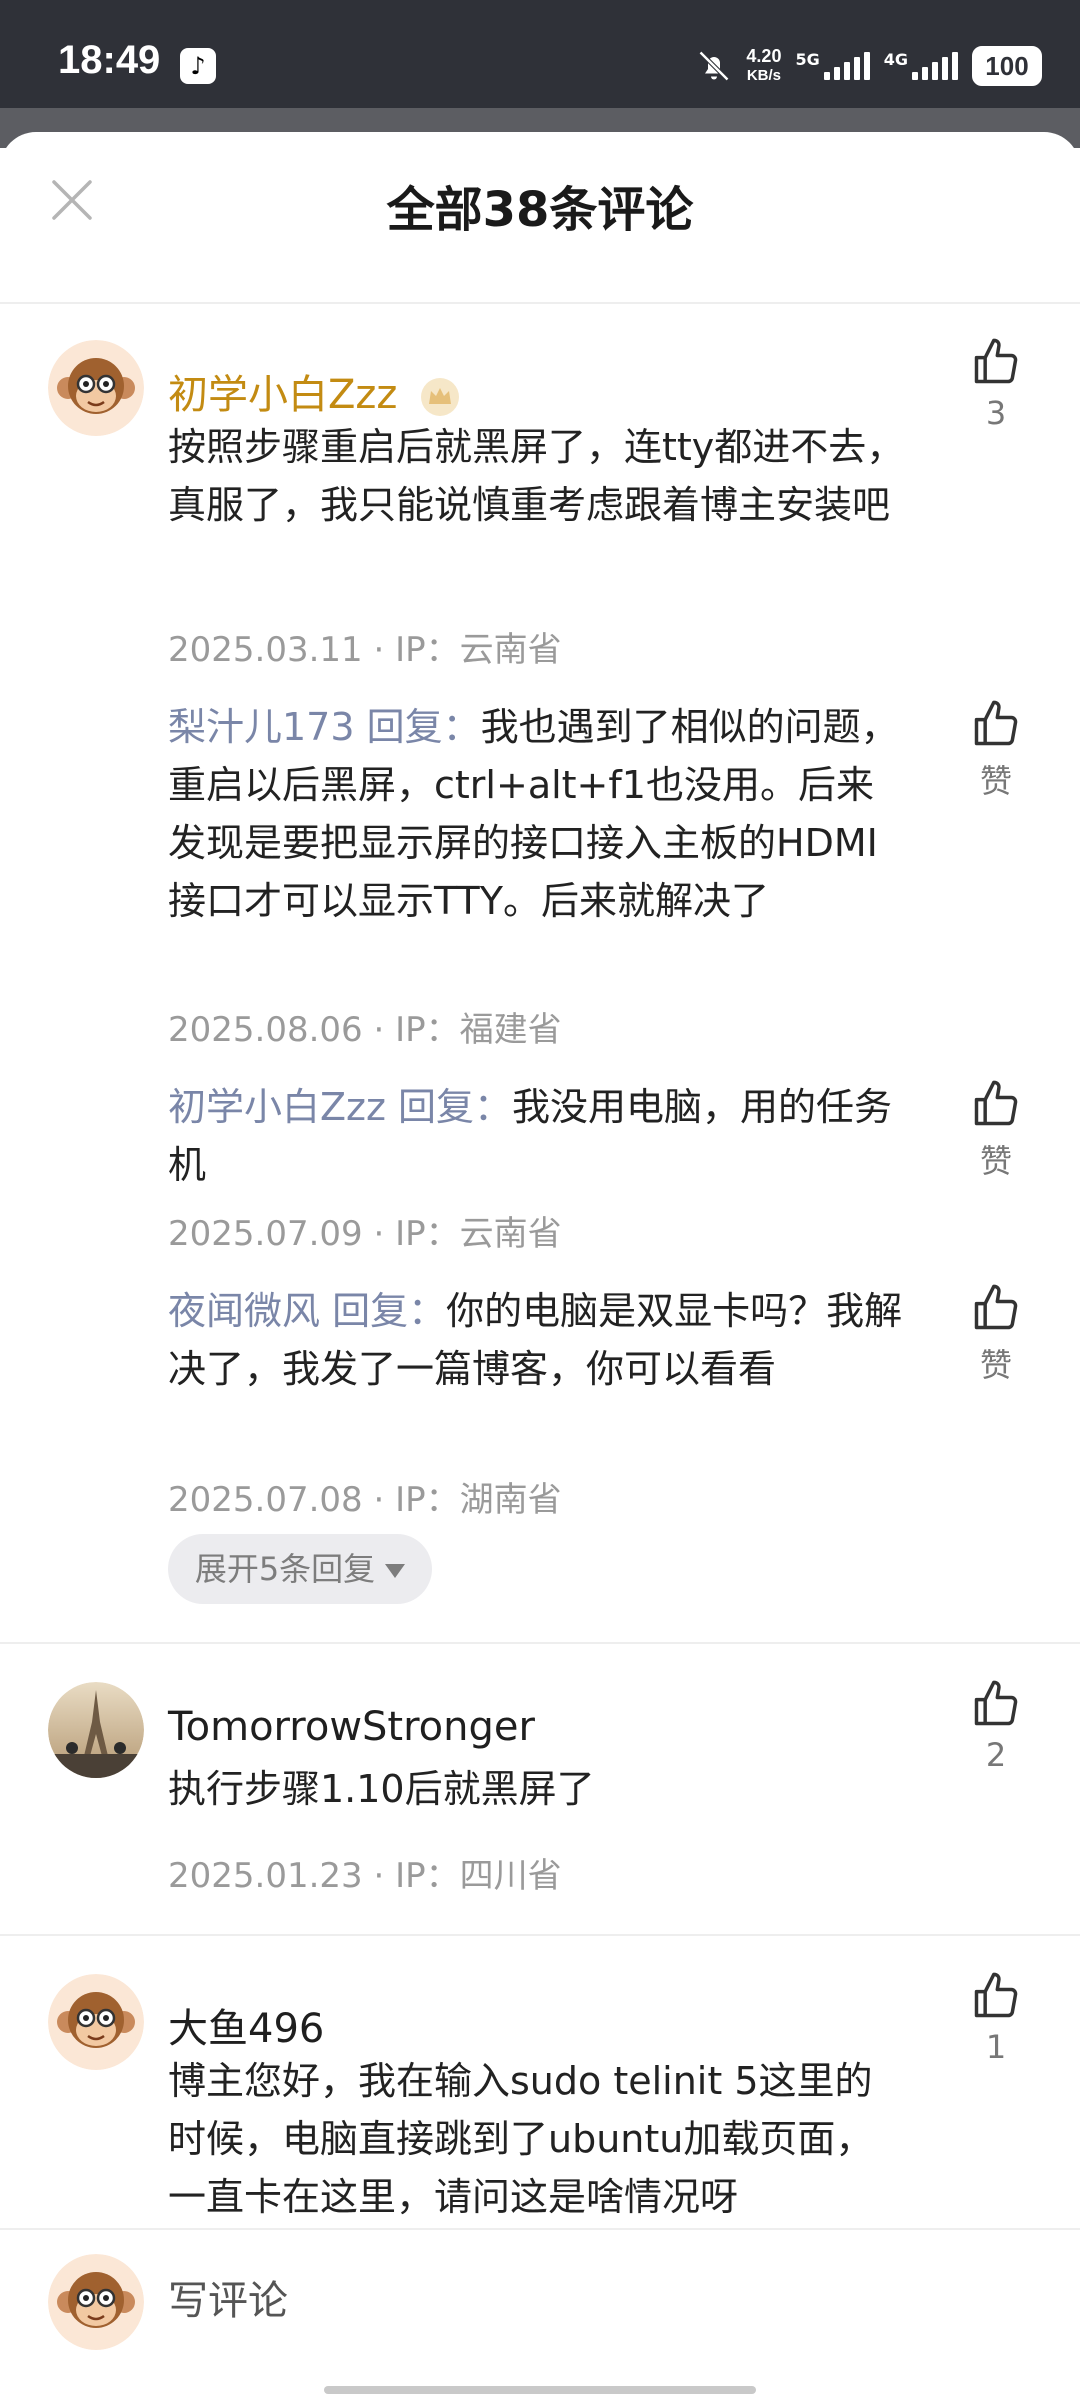 Image resolution: width=1080 pixels, height=2402 pixels. What do you see at coordinates (365, 1500) in the screenshot?
I see `reply-meta: 2025.07.08 · IP：湖南省` at bounding box center [365, 1500].